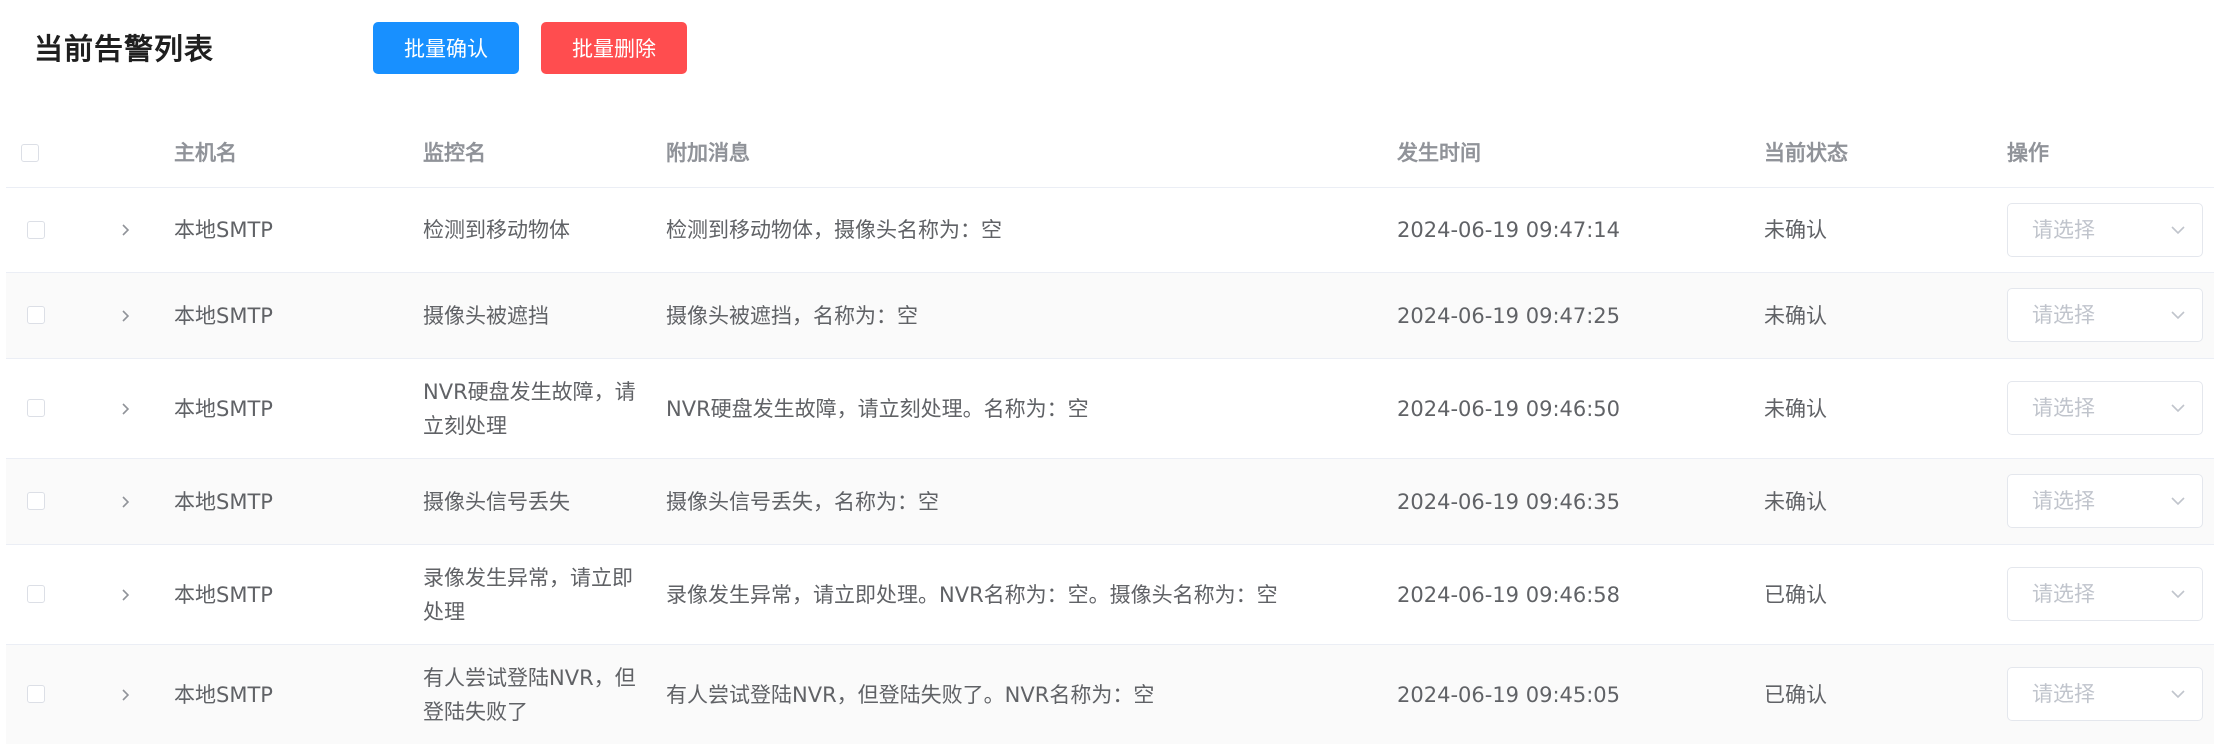  Describe the element at coordinates (1806, 153) in the screenshot. I see `column-header-status: 当前状态` at that location.